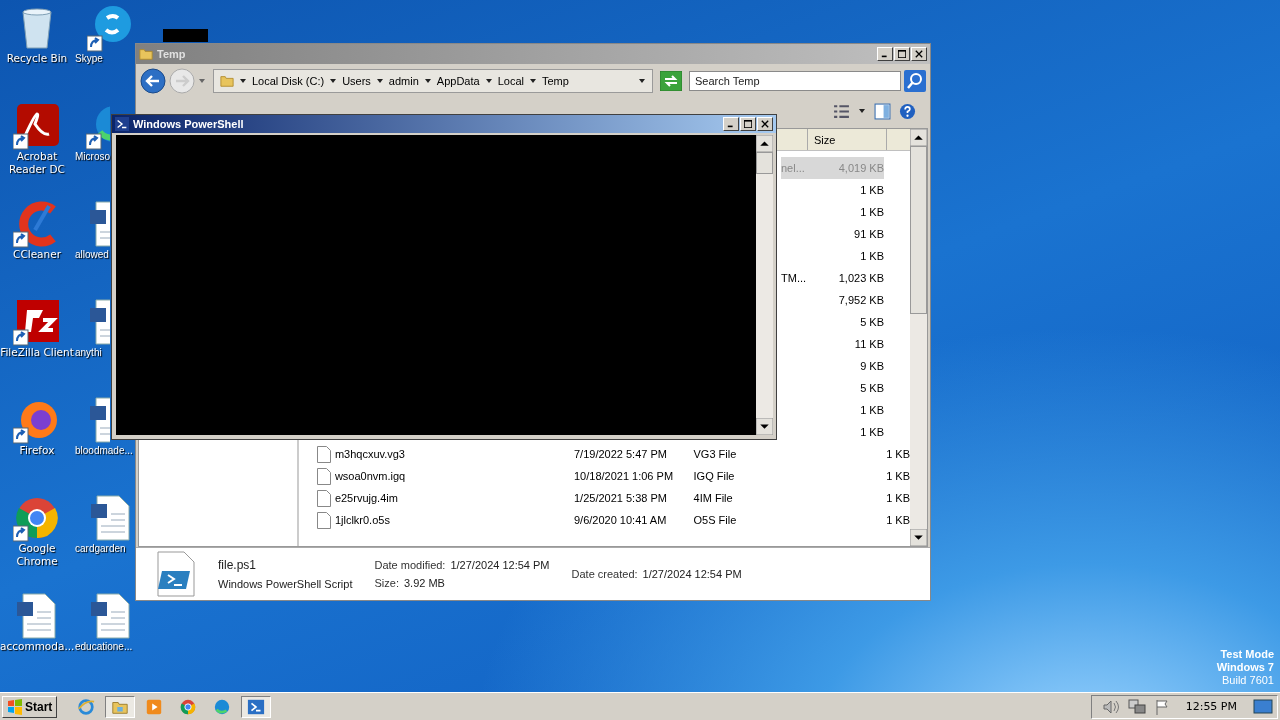  Describe the element at coordinates (692, 574) in the screenshot. I see `field-value: 1/27/2024 12:54 PM` at that location.